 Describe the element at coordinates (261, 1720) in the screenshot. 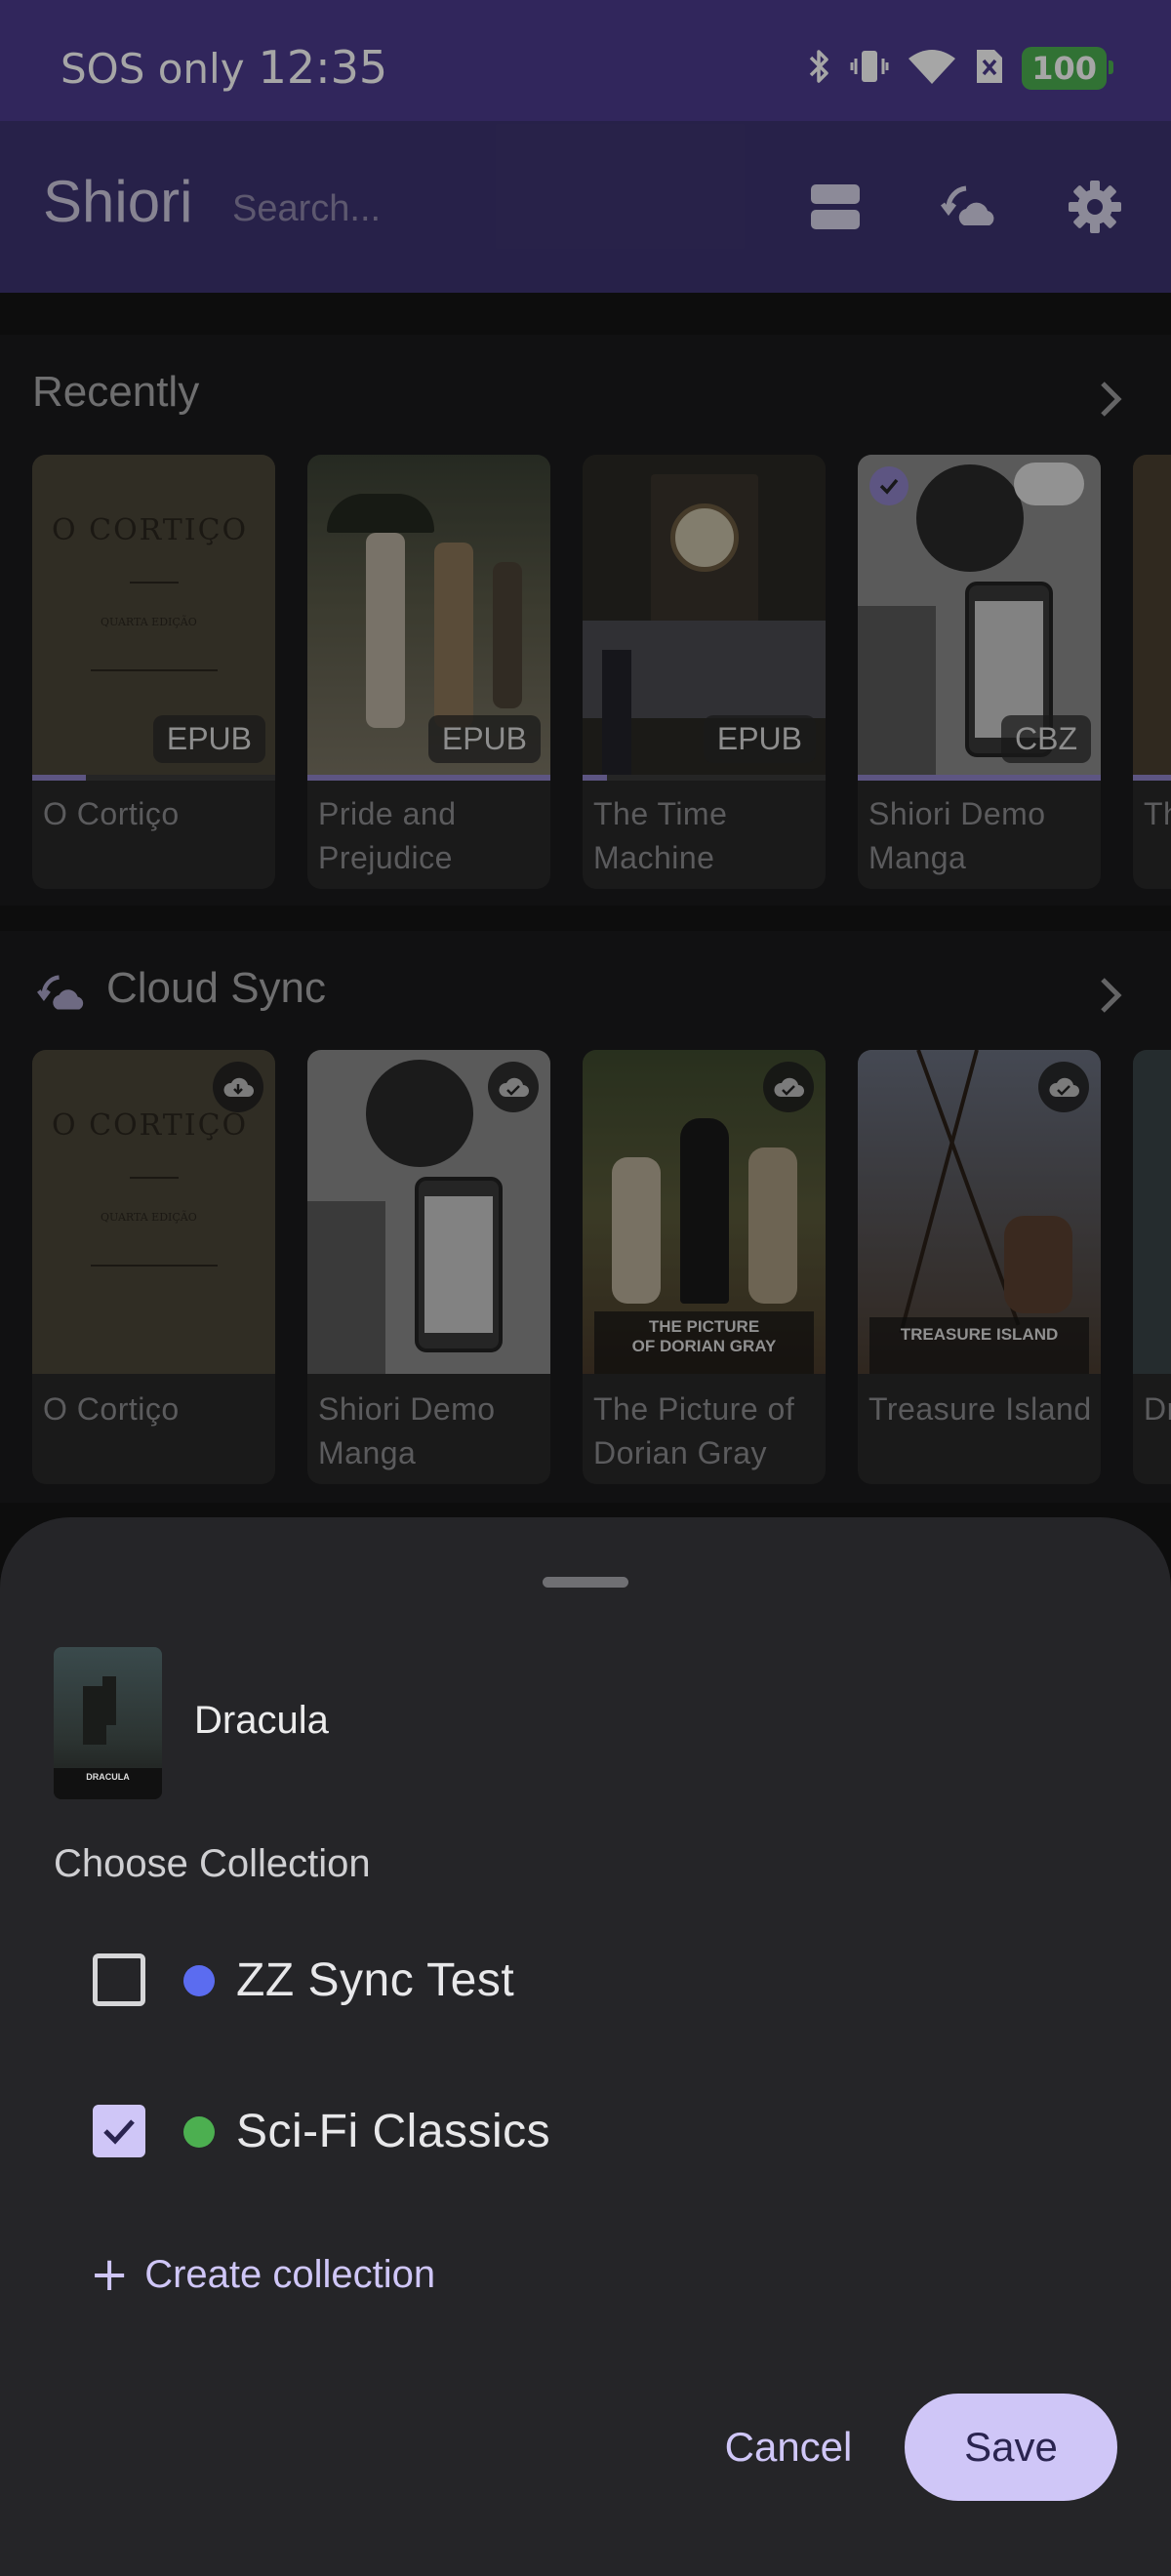

I see `sheet-book-title: Dracula` at that location.